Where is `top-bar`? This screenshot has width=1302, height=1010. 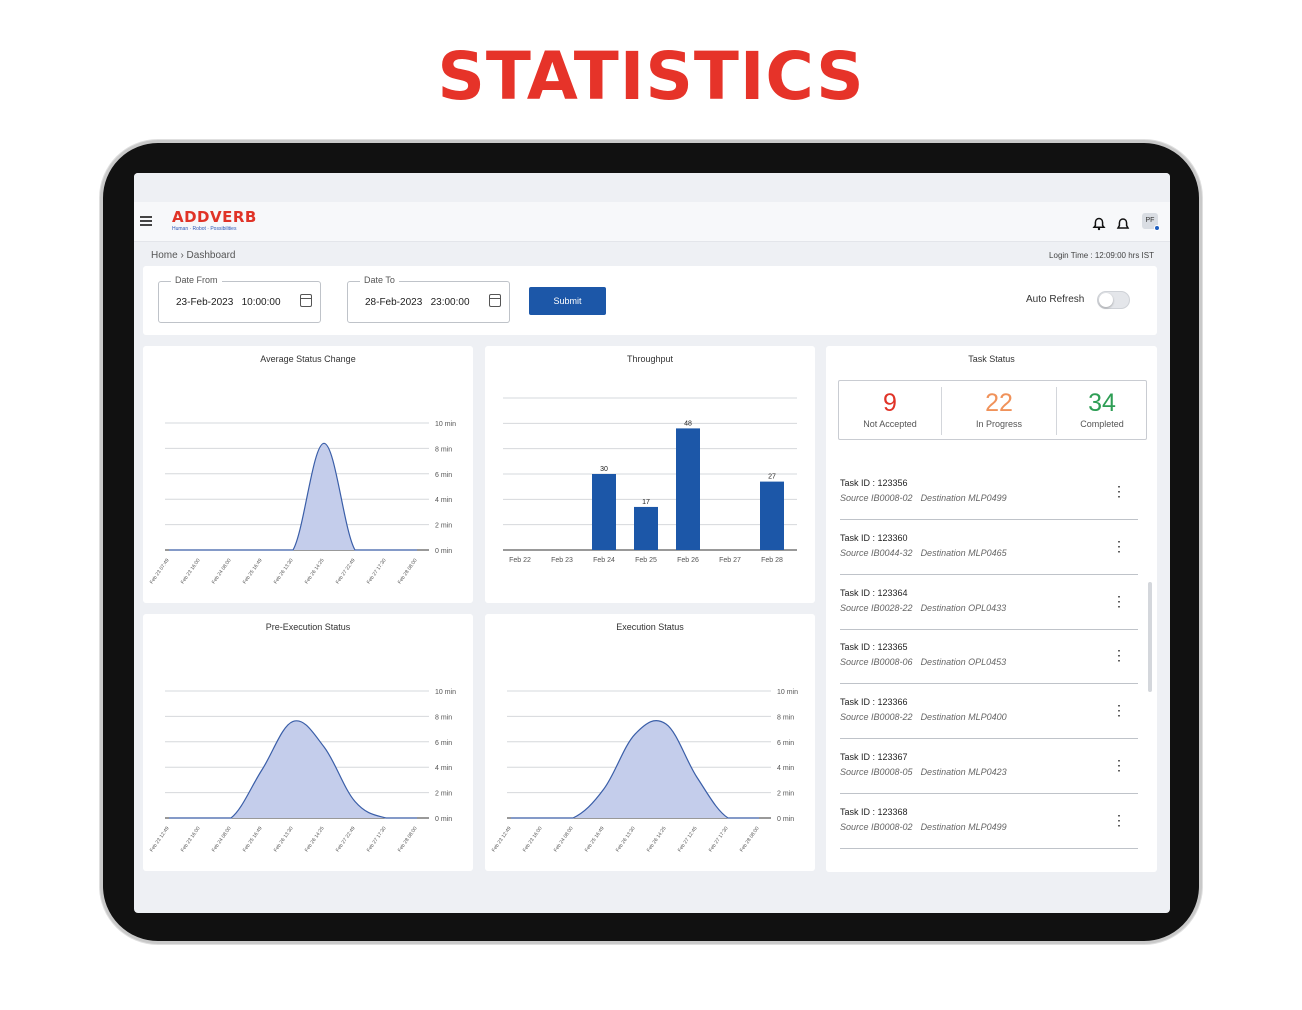
top-bar is located at coordinates (652, 222).